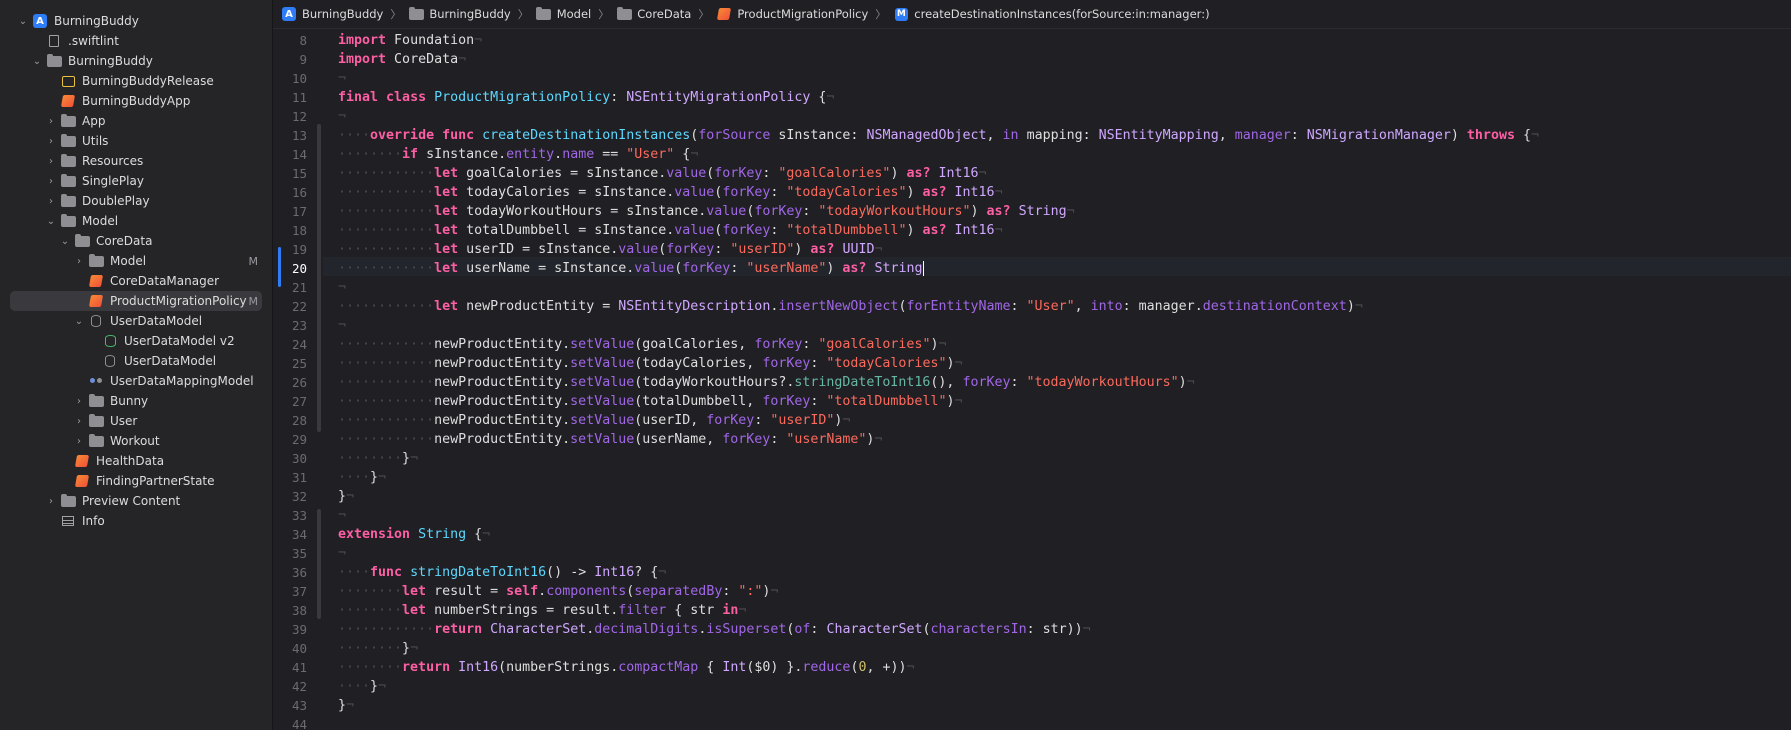 The image size is (1791, 730). What do you see at coordinates (136, 441) in the screenshot?
I see `navigator-item: › Workout` at bounding box center [136, 441].